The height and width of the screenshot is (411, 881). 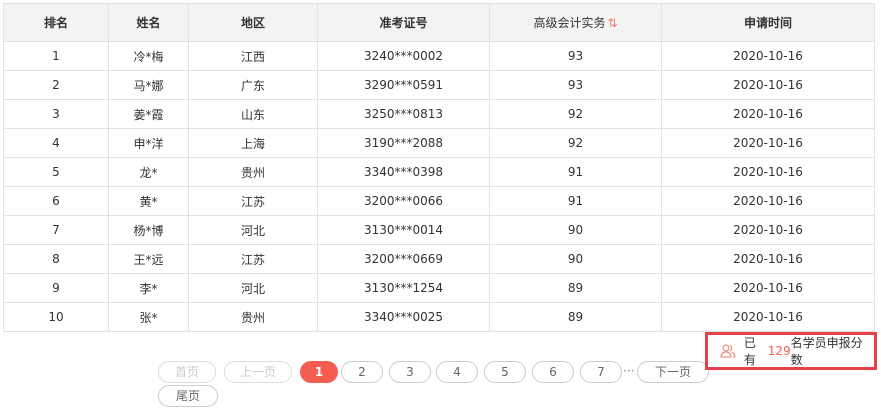 I want to click on table-row: 8 王*远 江苏 3200***0669 90 2020-10-16, so click(x=439, y=259).